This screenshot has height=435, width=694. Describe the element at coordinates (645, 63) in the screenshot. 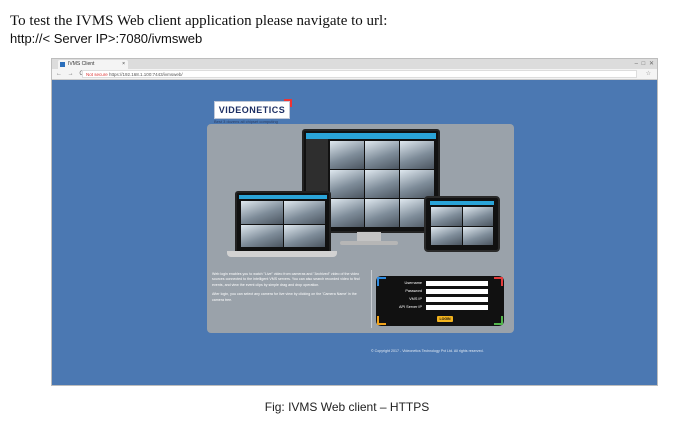

I see `window-controls: ‒ □ ✕` at that location.